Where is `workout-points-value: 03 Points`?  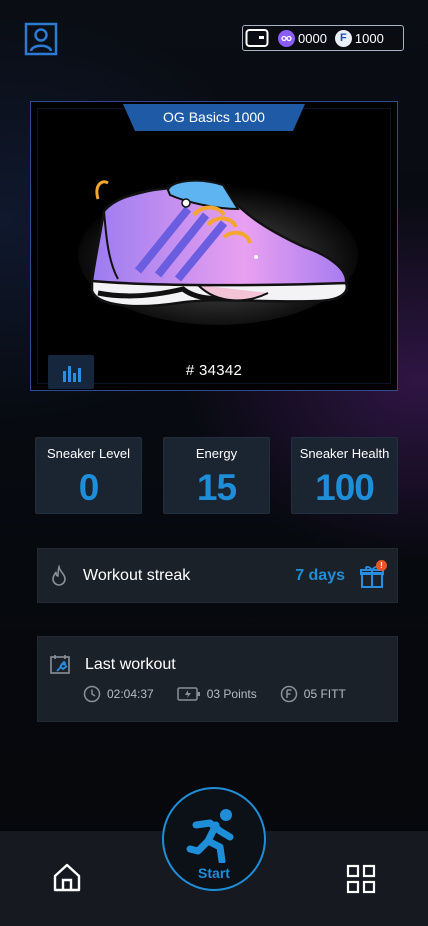 workout-points-value: 03 Points is located at coordinates (231, 694).